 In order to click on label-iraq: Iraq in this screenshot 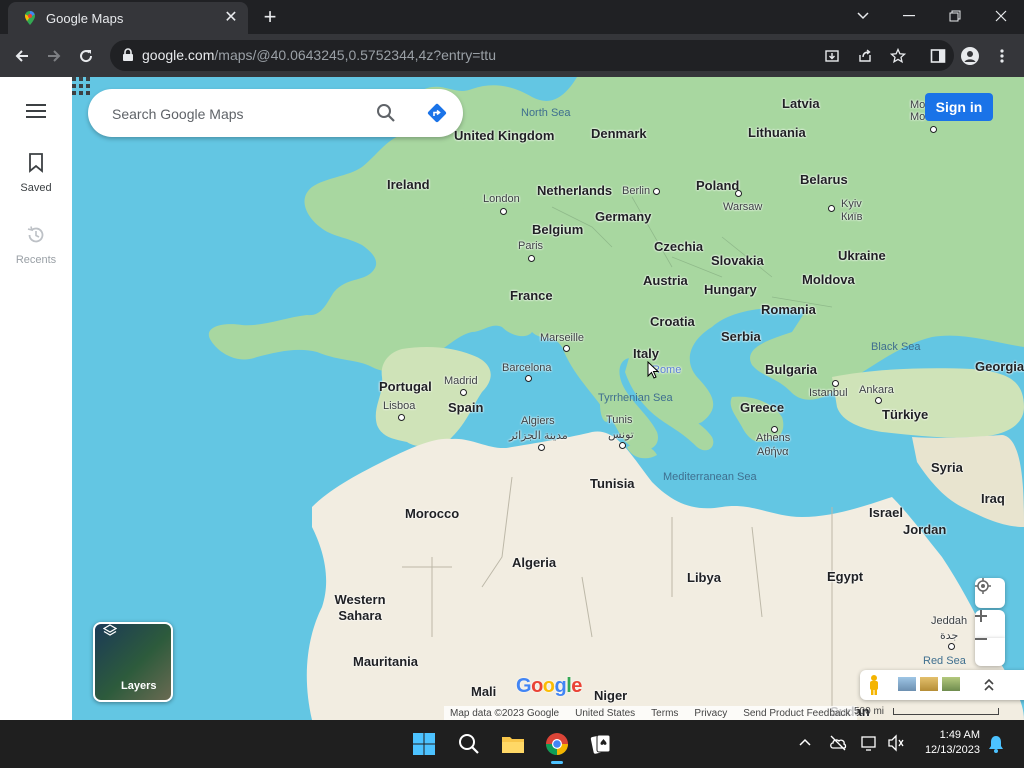, I will do `click(993, 498)`.